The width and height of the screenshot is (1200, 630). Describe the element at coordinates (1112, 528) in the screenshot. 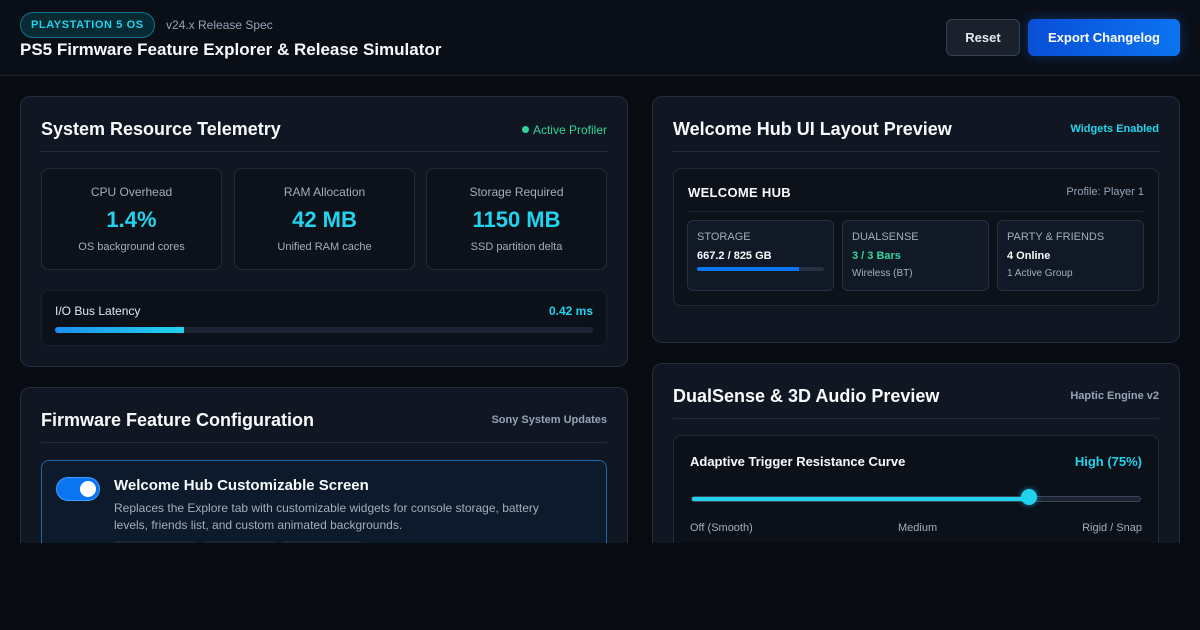

I see `scale-label-high: Rigid / Snap` at that location.